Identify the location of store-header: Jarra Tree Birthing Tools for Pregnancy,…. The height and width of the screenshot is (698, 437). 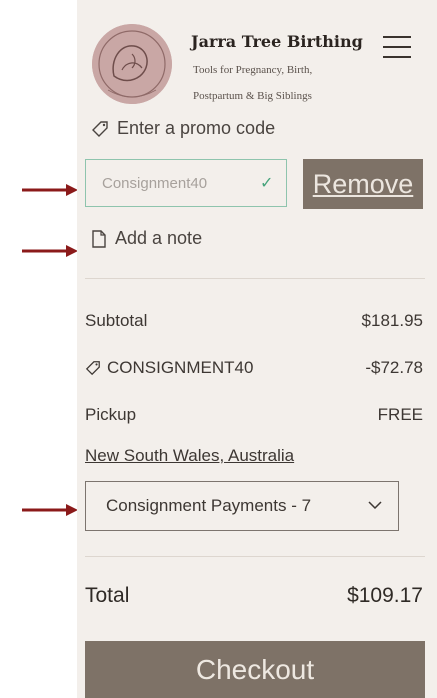
(257, 65).